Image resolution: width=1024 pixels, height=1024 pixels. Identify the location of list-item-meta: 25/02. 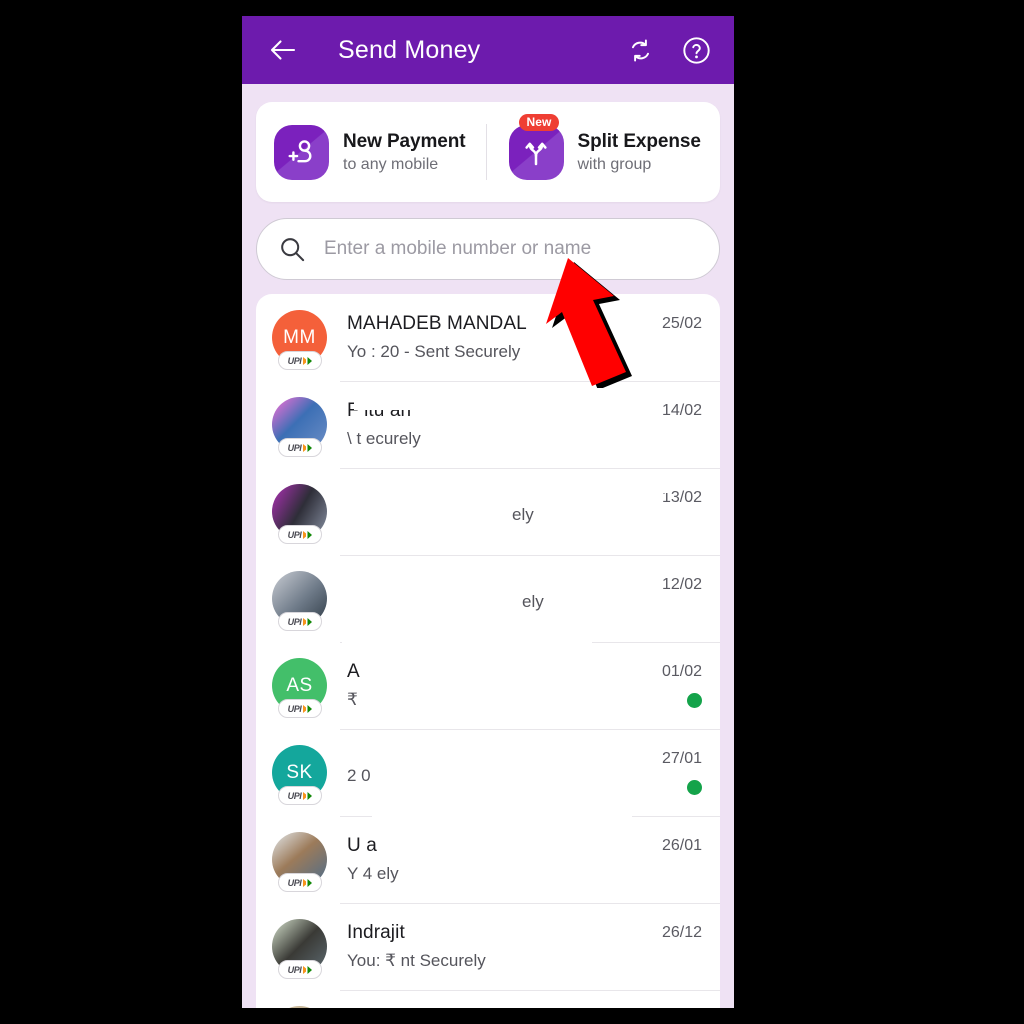
(678, 337).